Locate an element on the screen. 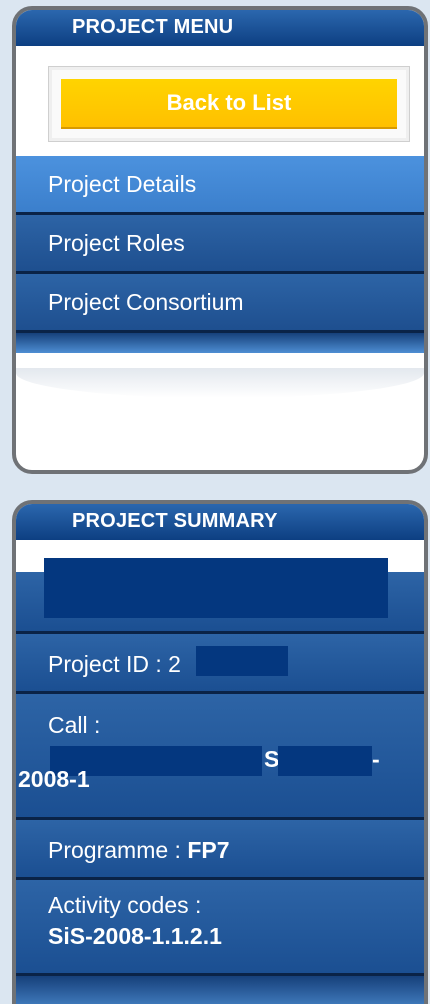  programme-label: Programme : is located at coordinates (114, 850).